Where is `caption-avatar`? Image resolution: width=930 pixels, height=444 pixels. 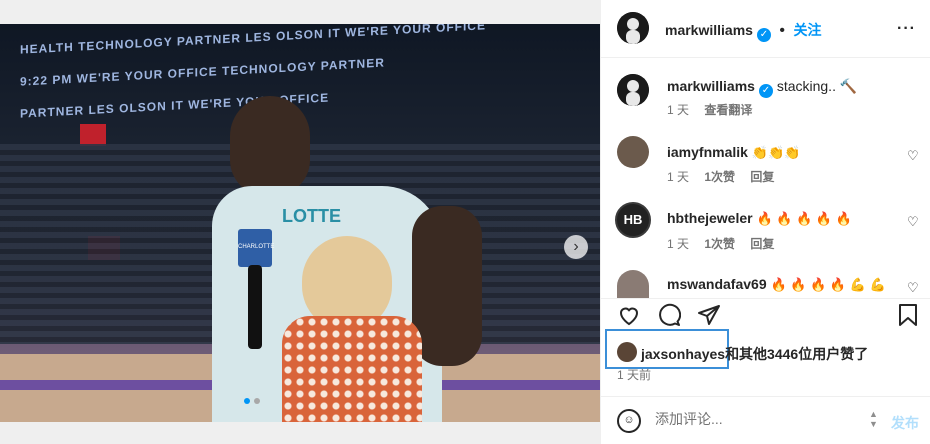
caption-avatar is located at coordinates (633, 90).